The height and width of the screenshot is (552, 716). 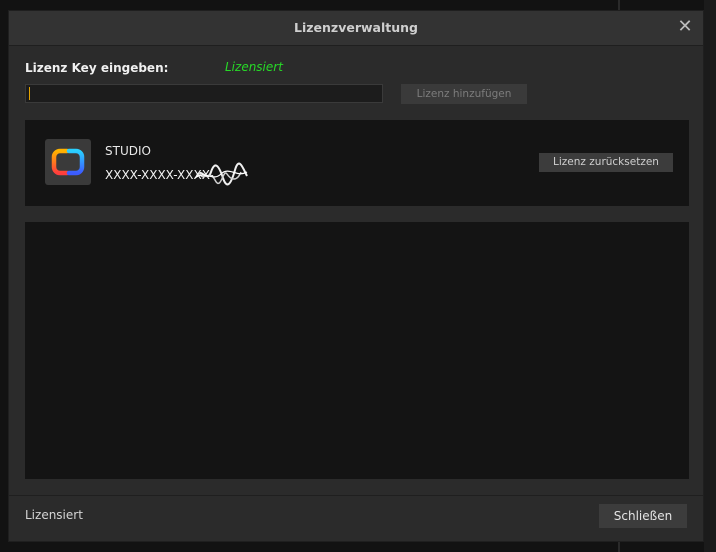 I want to click on close-button: Schließen, so click(x=643, y=516).